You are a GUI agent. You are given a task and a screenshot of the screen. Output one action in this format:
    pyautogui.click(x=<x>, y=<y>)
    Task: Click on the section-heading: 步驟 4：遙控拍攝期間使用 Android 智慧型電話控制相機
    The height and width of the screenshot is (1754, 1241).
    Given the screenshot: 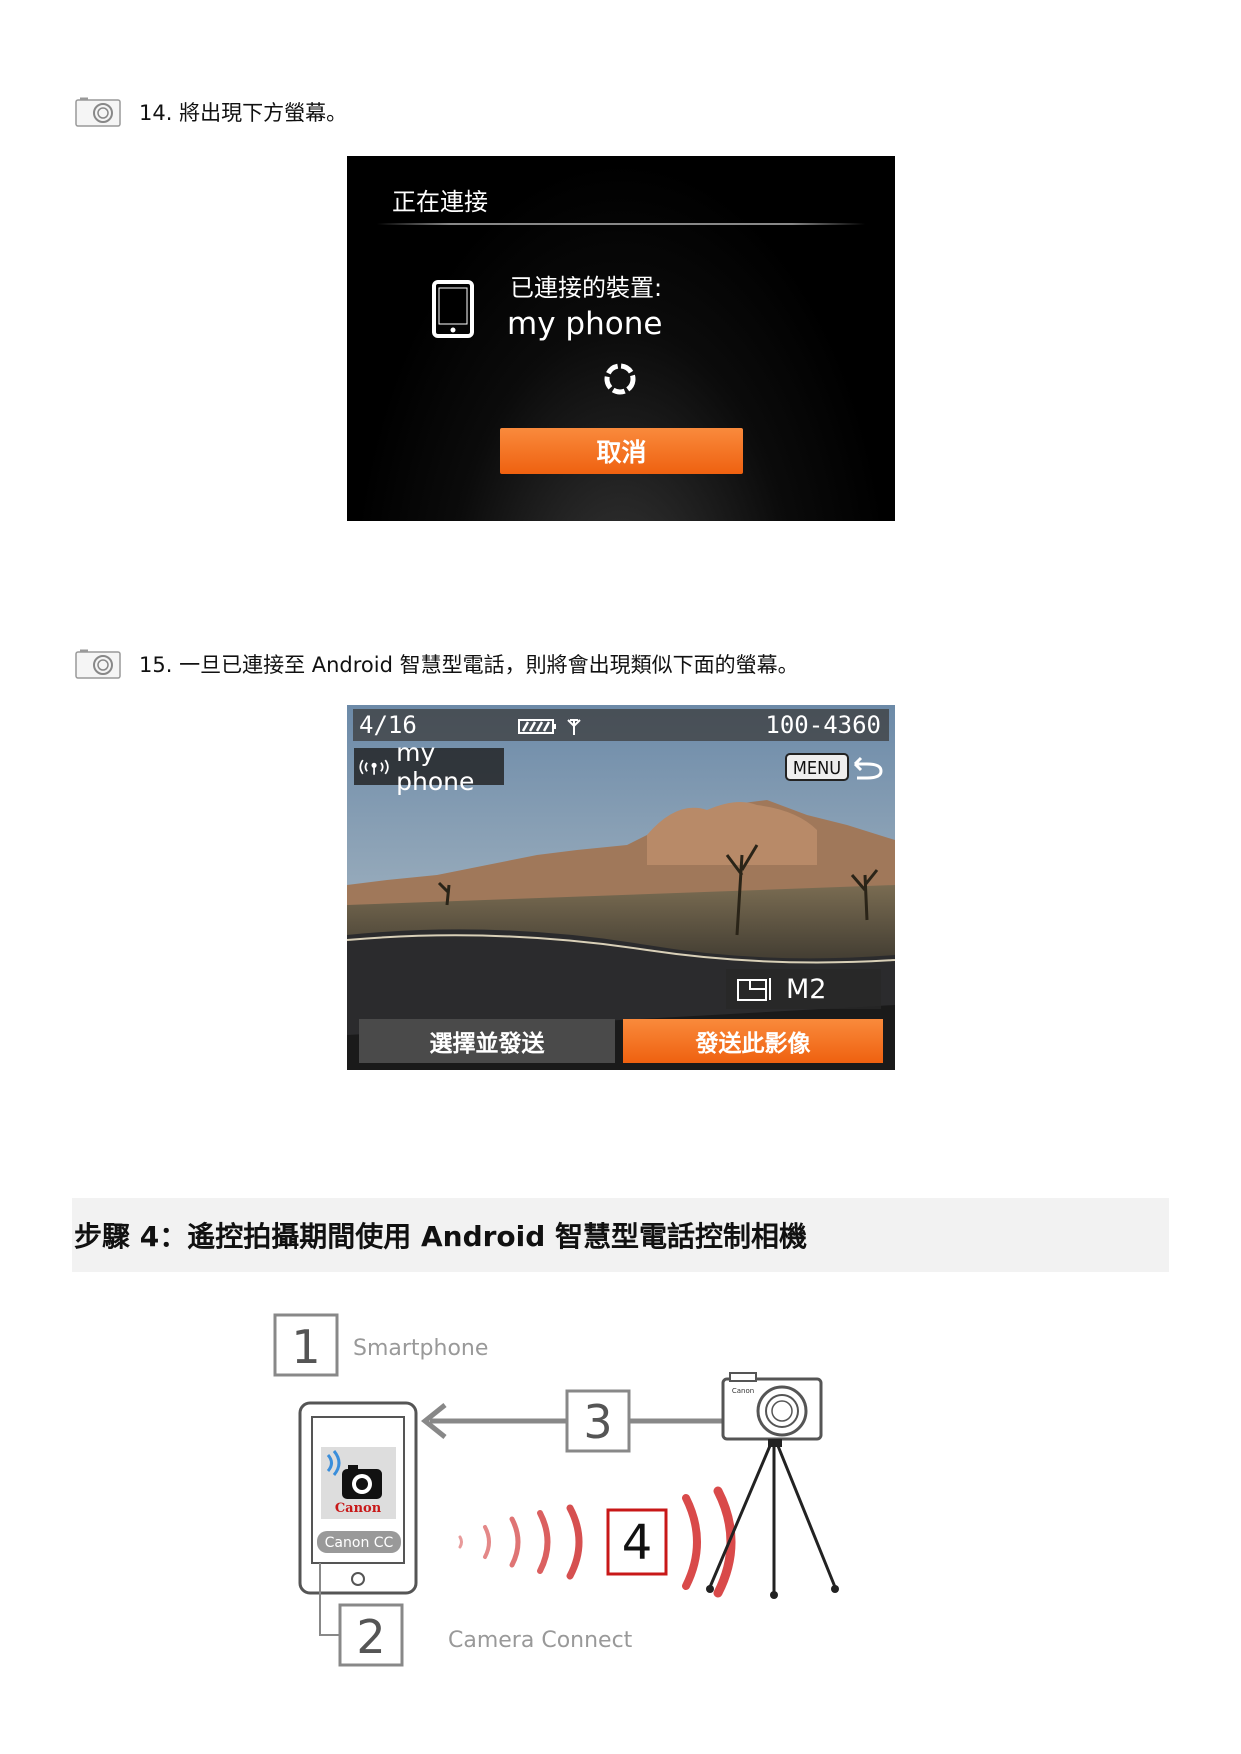 What is the action you would take?
    pyautogui.click(x=620, y=1235)
    